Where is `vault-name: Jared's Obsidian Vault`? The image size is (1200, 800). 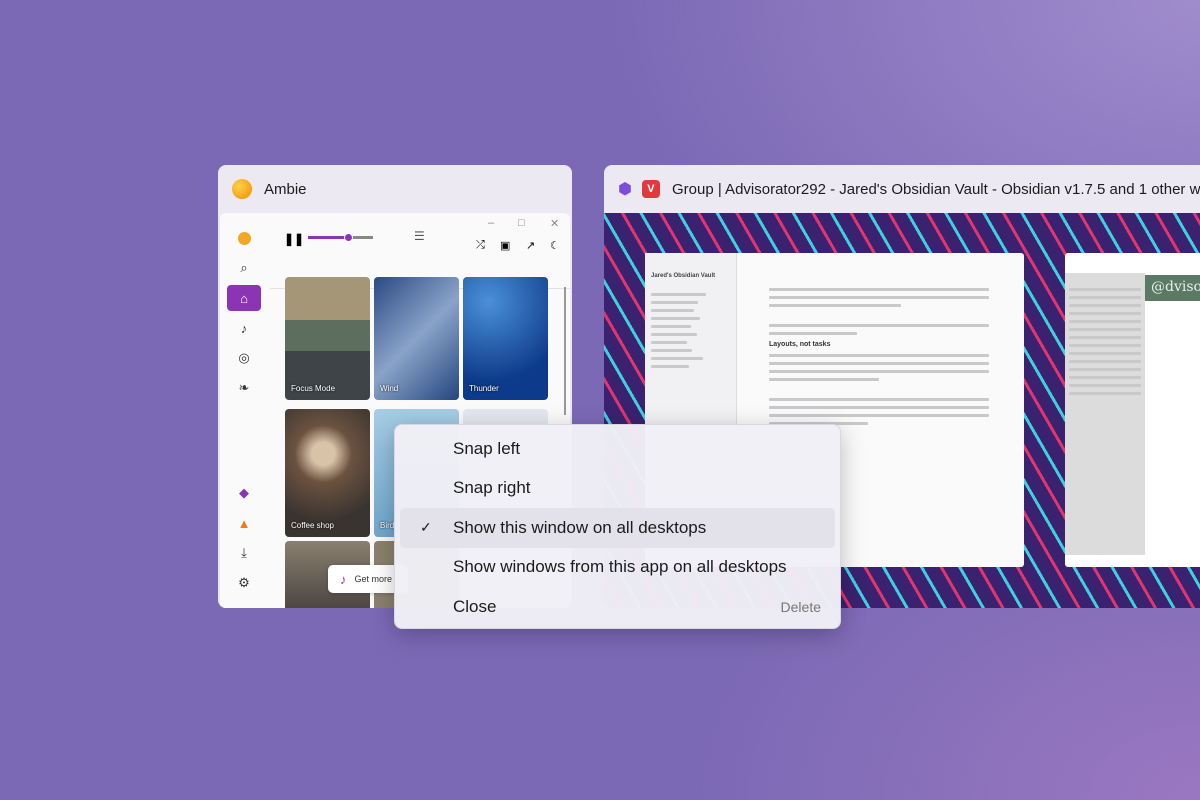 vault-name: Jared's Obsidian Vault is located at coordinates (683, 276).